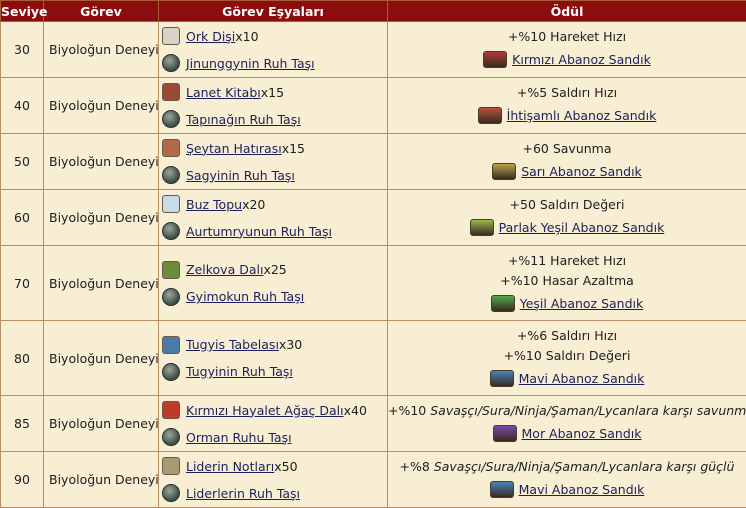 The width and height of the screenshot is (746, 508). Describe the element at coordinates (243, 493) in the screenshot. I see `spirit-stone-link: Liderlerin Ruh Taşı` at that location.